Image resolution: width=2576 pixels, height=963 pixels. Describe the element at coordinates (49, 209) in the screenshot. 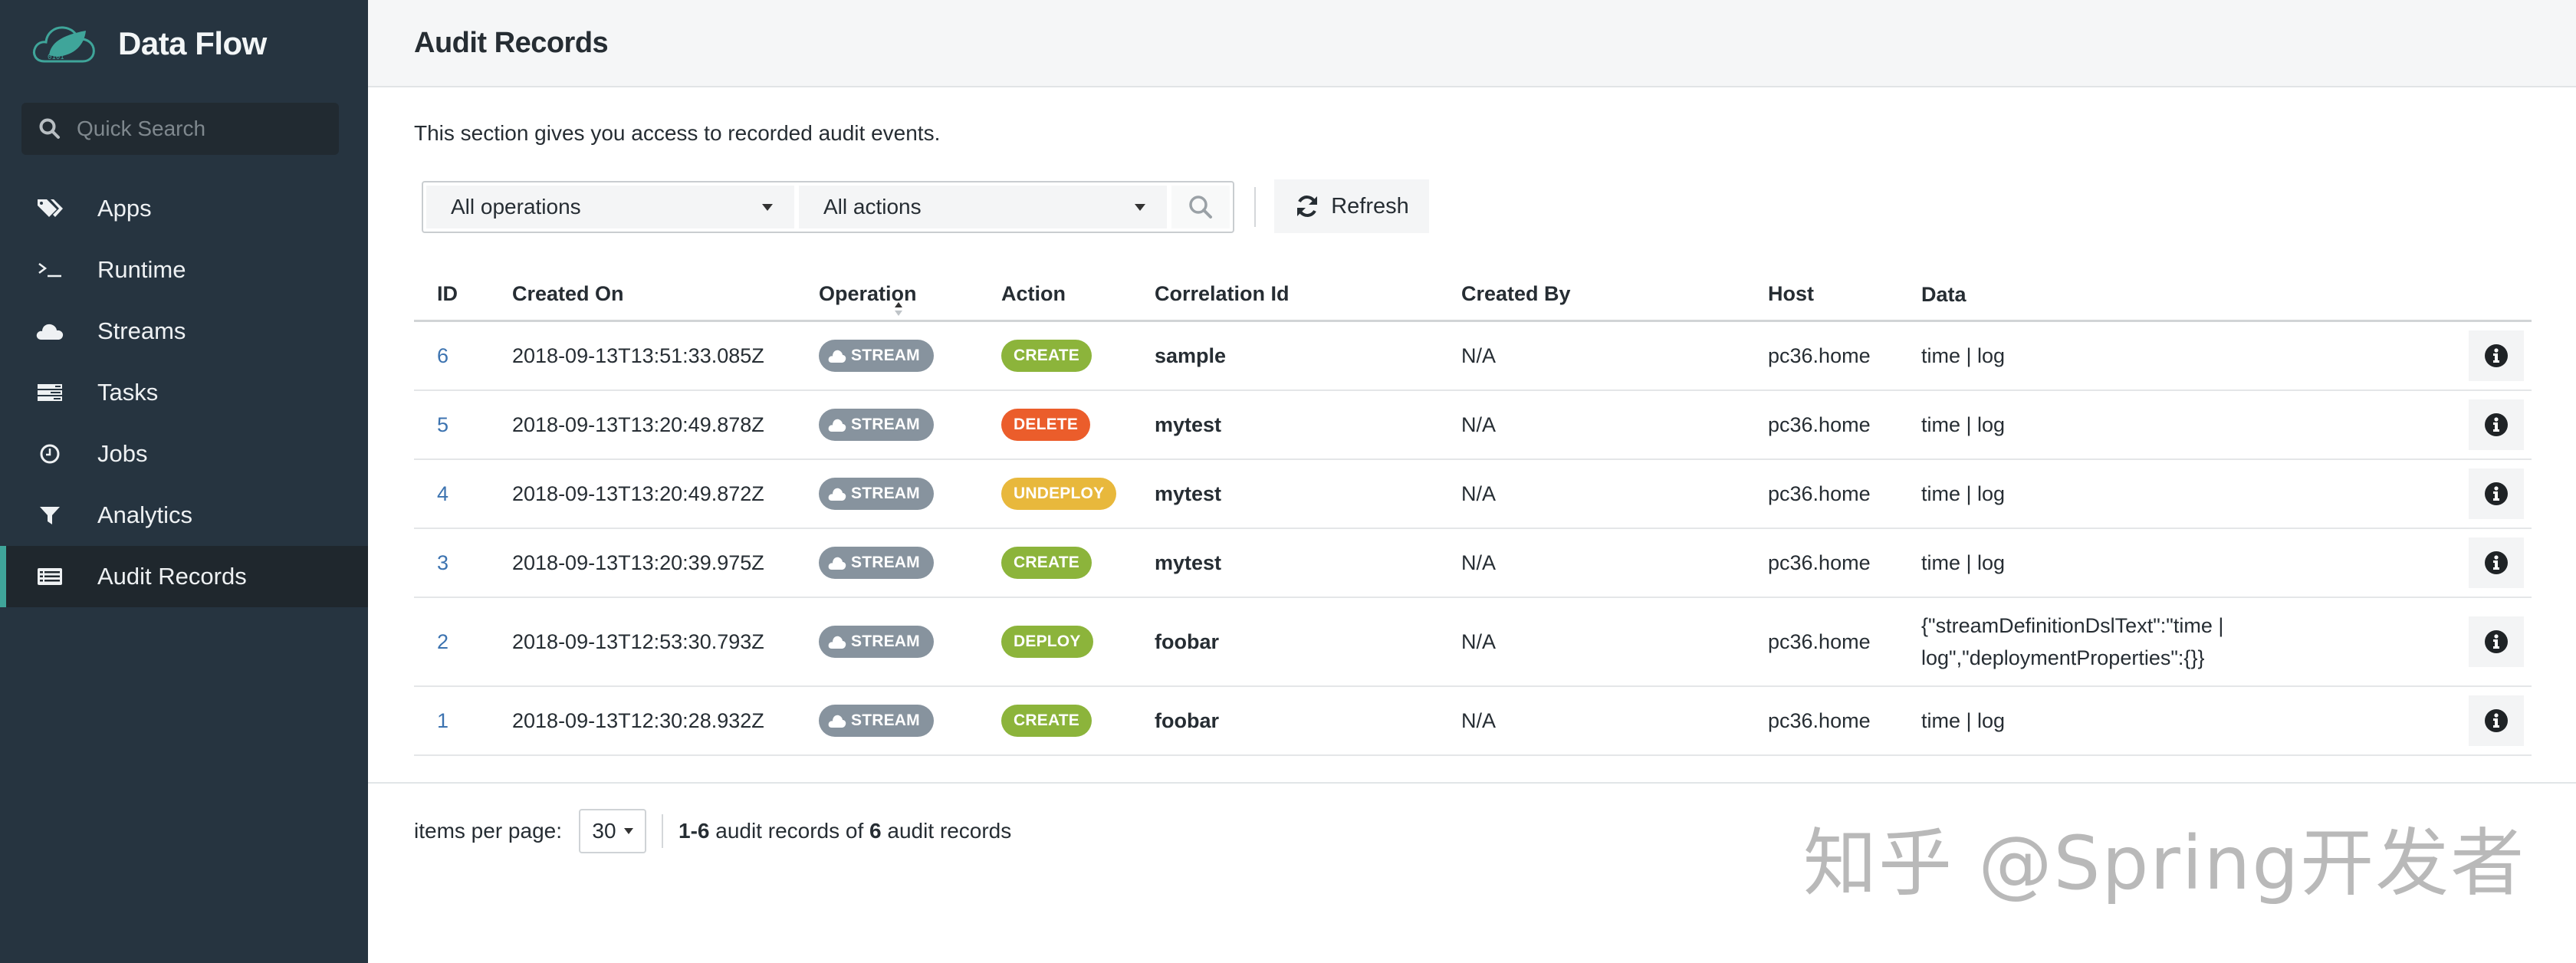

I see `tags-icon` at that location.